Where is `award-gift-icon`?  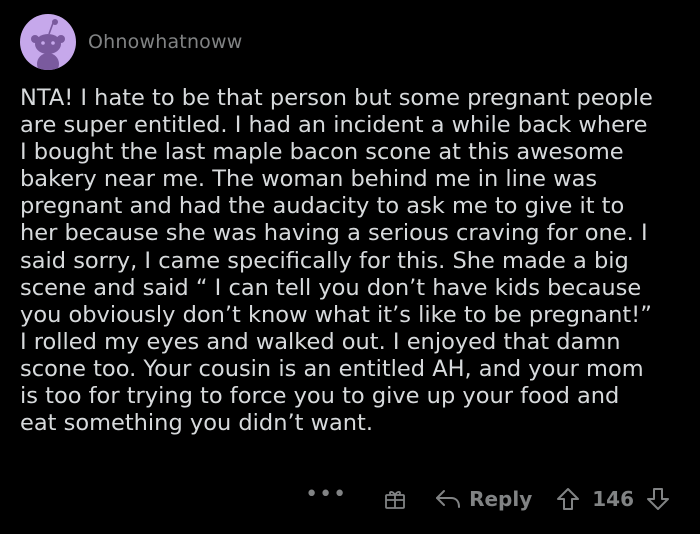
award-gift-icon is located at coordinates (395, 499).